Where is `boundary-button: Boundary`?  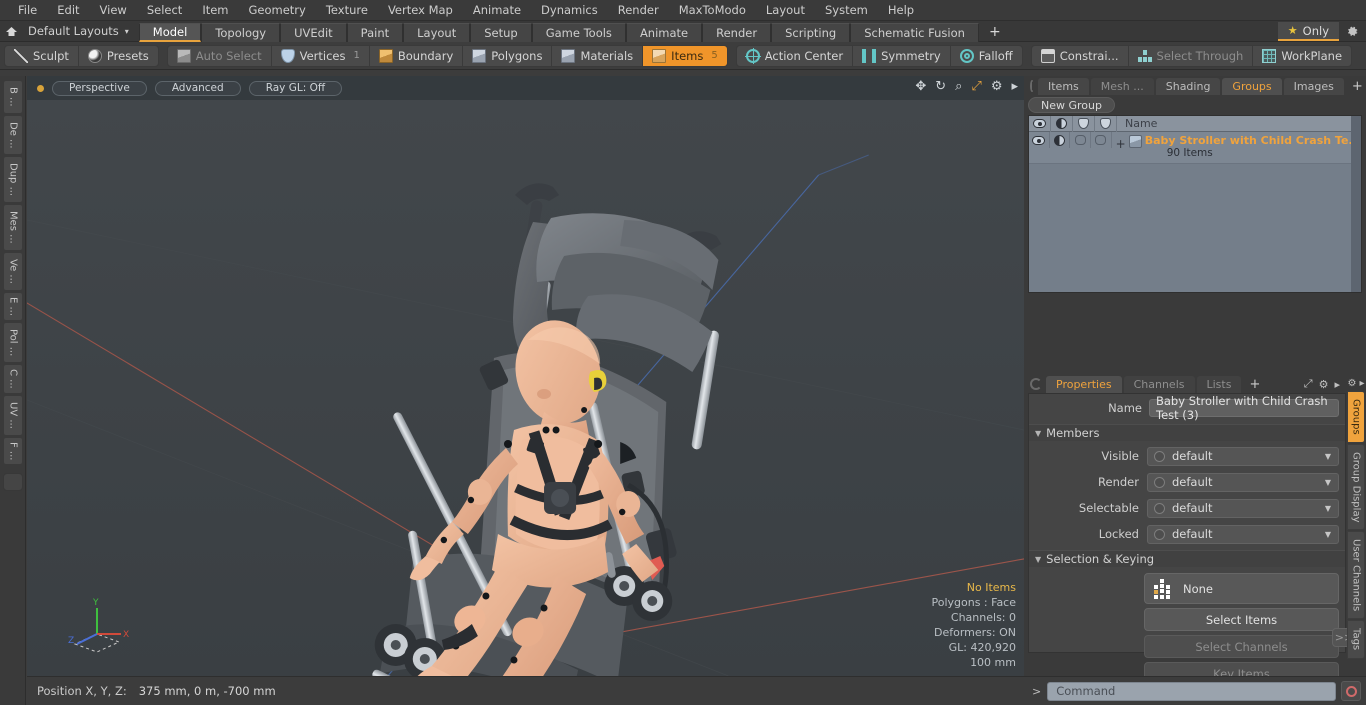 boundary-button: Boundary is located at coordinates (417, 55).